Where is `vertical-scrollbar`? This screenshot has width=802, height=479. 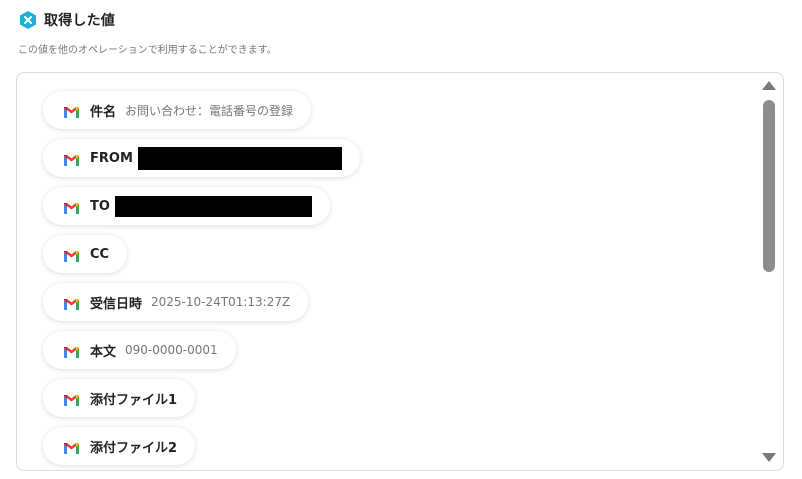
vertical-scrollbar is located at coordinates (769, 271).